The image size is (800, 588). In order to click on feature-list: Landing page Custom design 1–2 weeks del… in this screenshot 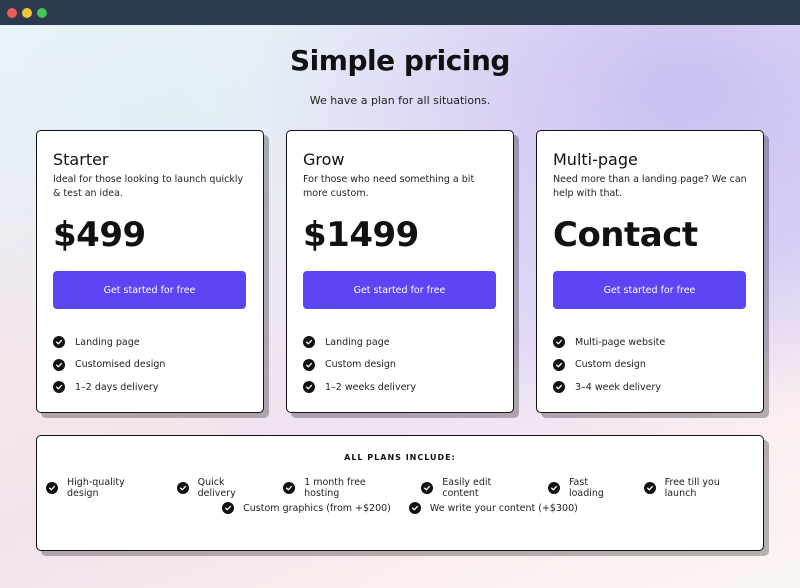, I will do `click(359, 365)`.